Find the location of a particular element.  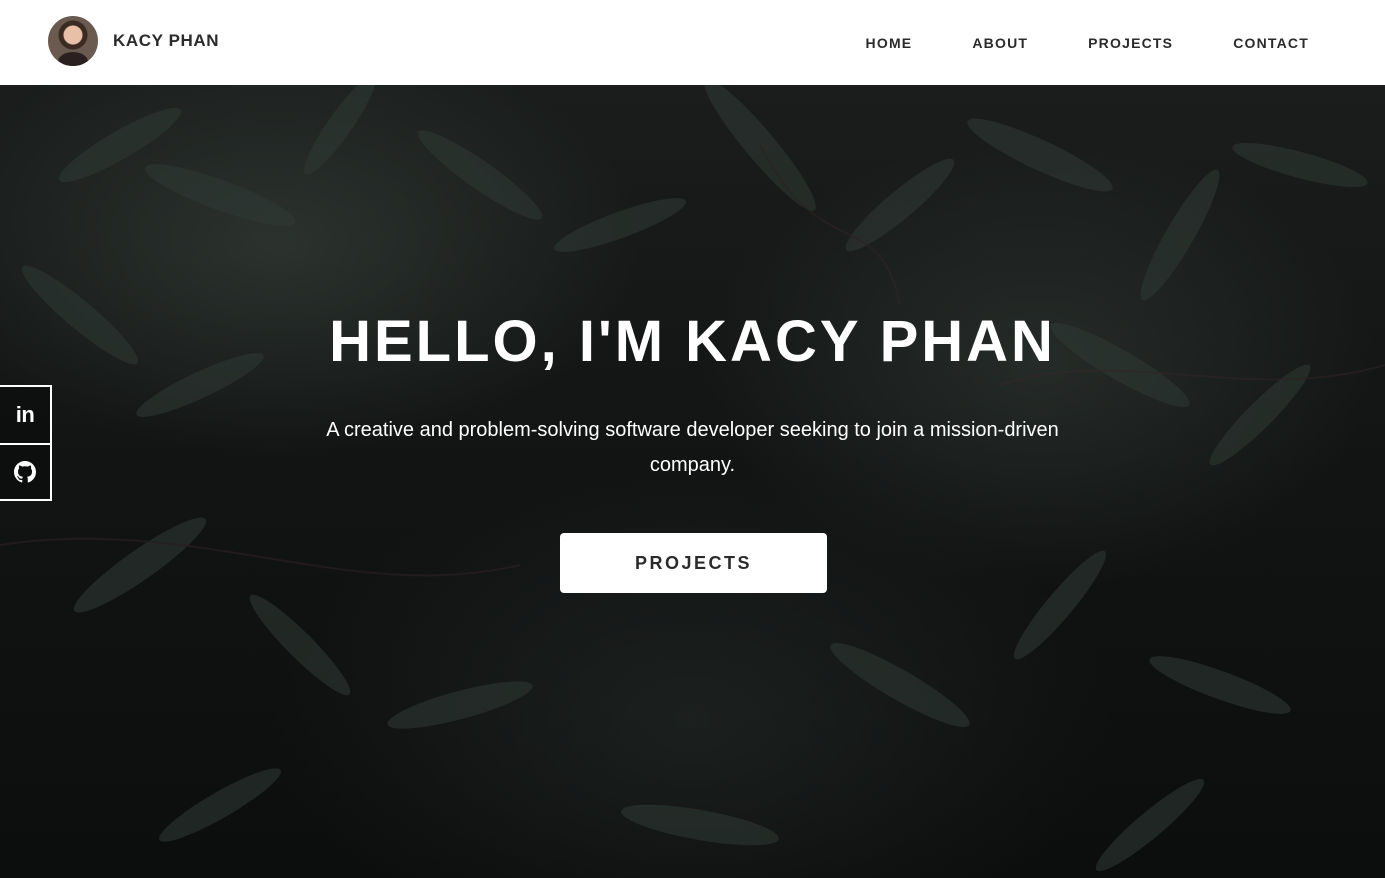

github-link is located at coordinates (25, 471).